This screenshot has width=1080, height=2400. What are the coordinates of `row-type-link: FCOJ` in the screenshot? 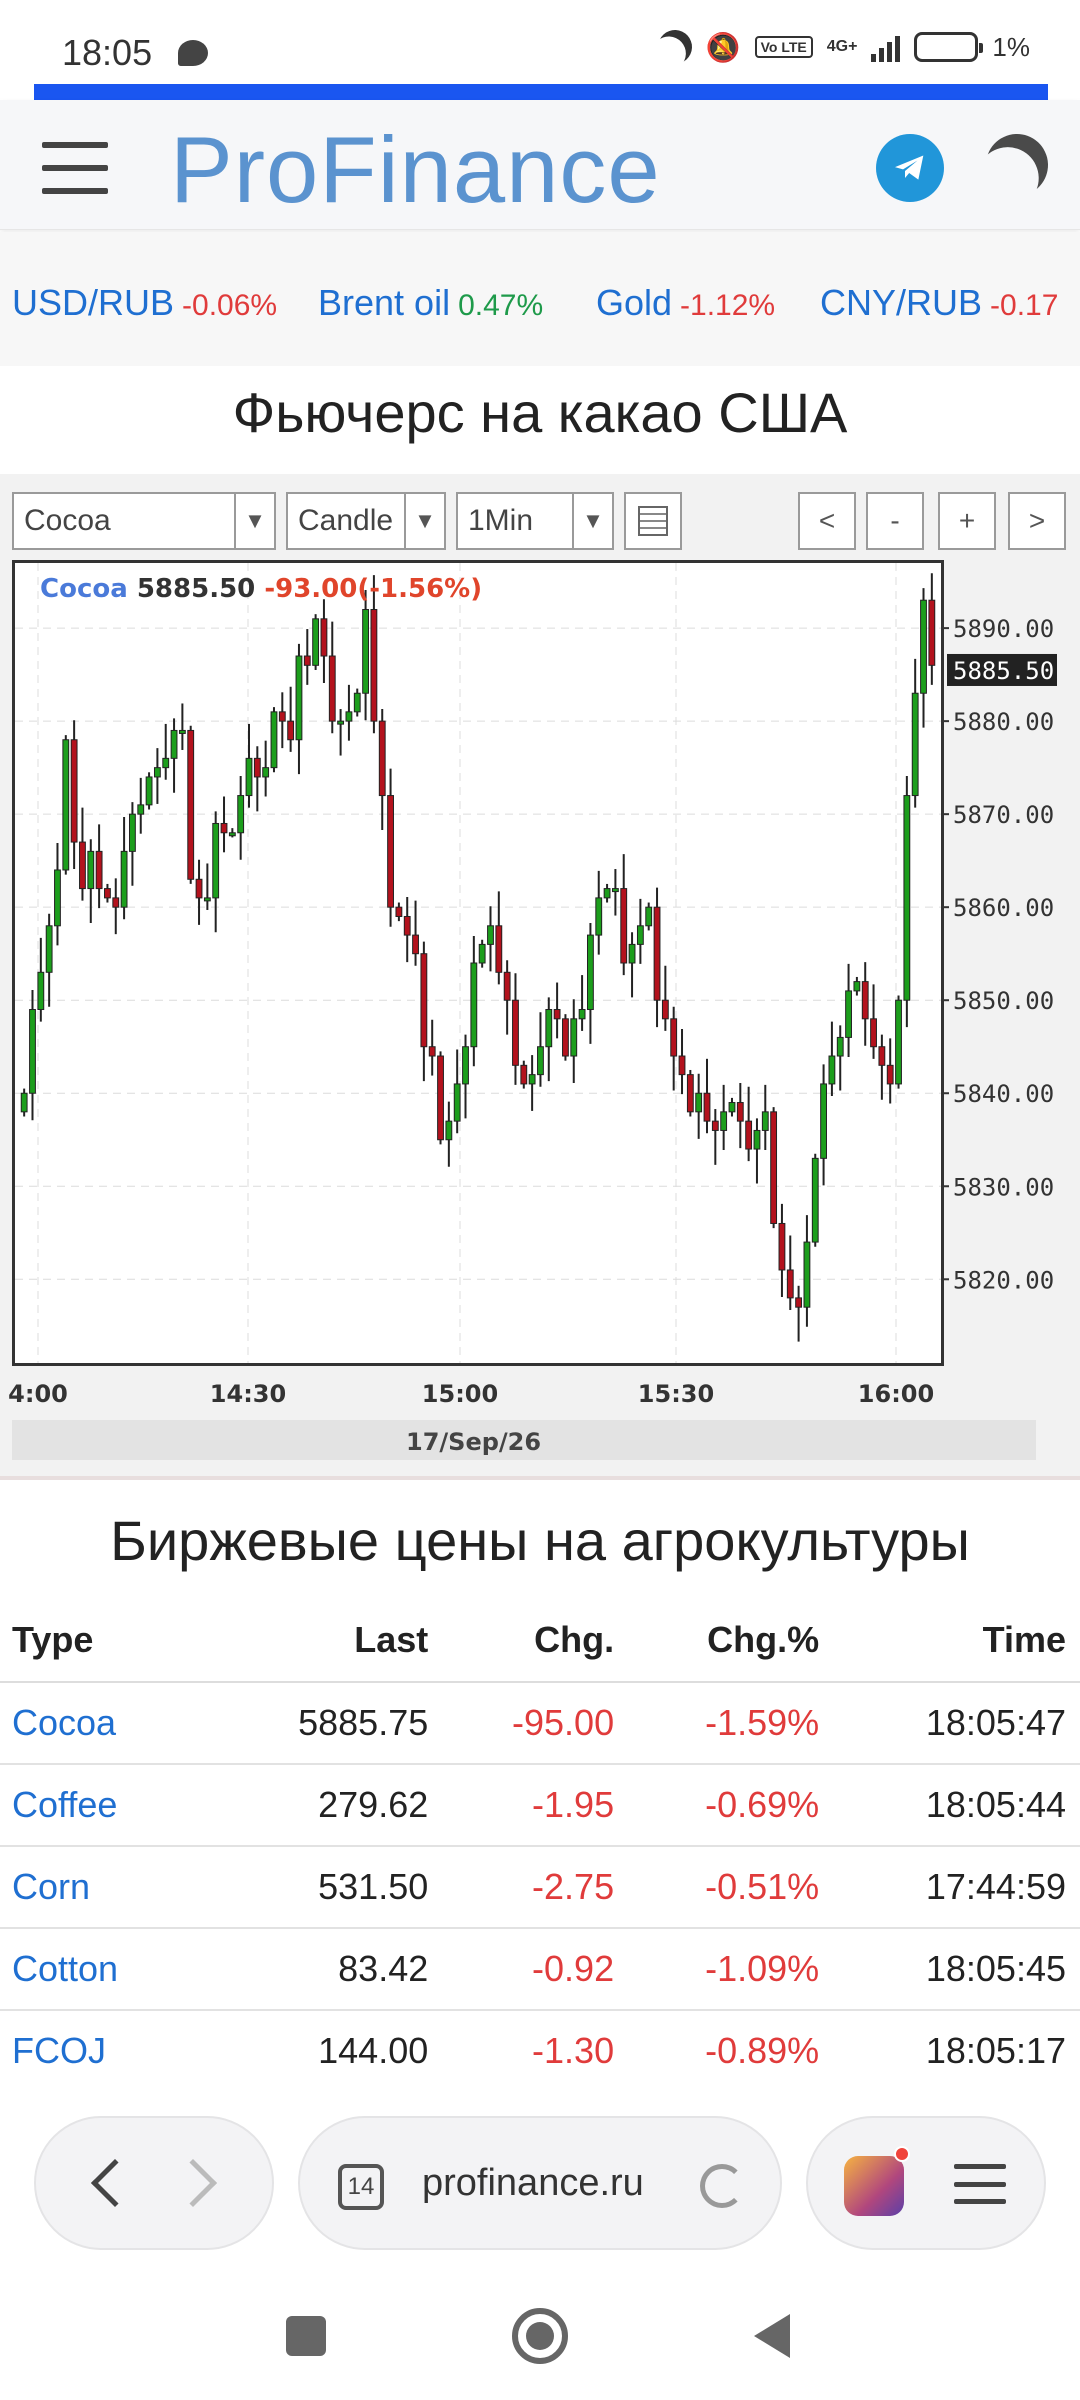 It's located at (106, 2051).